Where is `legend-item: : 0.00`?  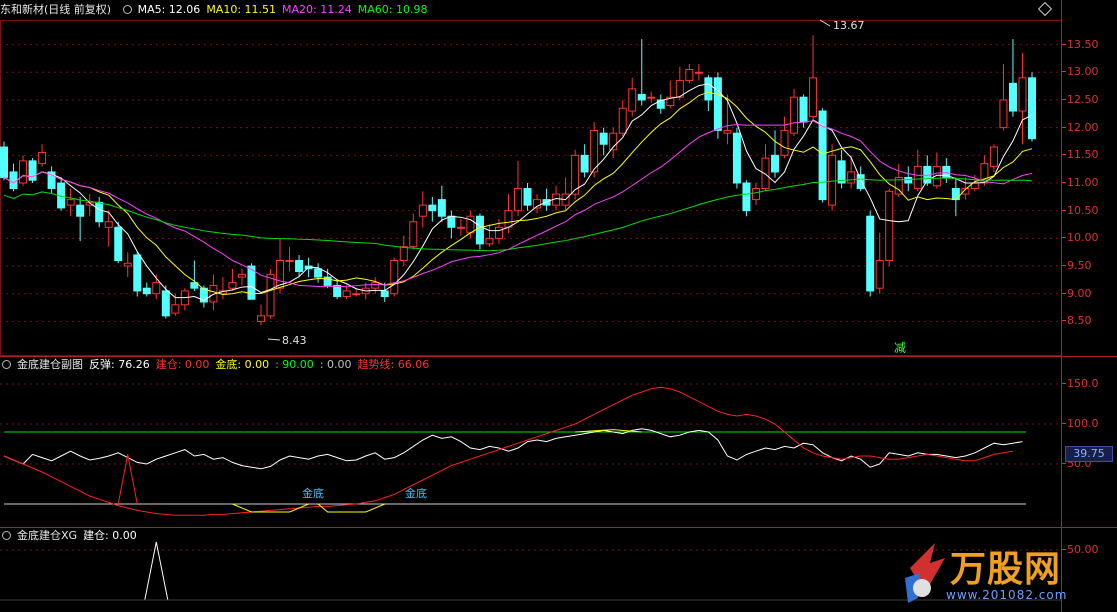
legend-item: : 0.00 is located at coordinates (335, 364).